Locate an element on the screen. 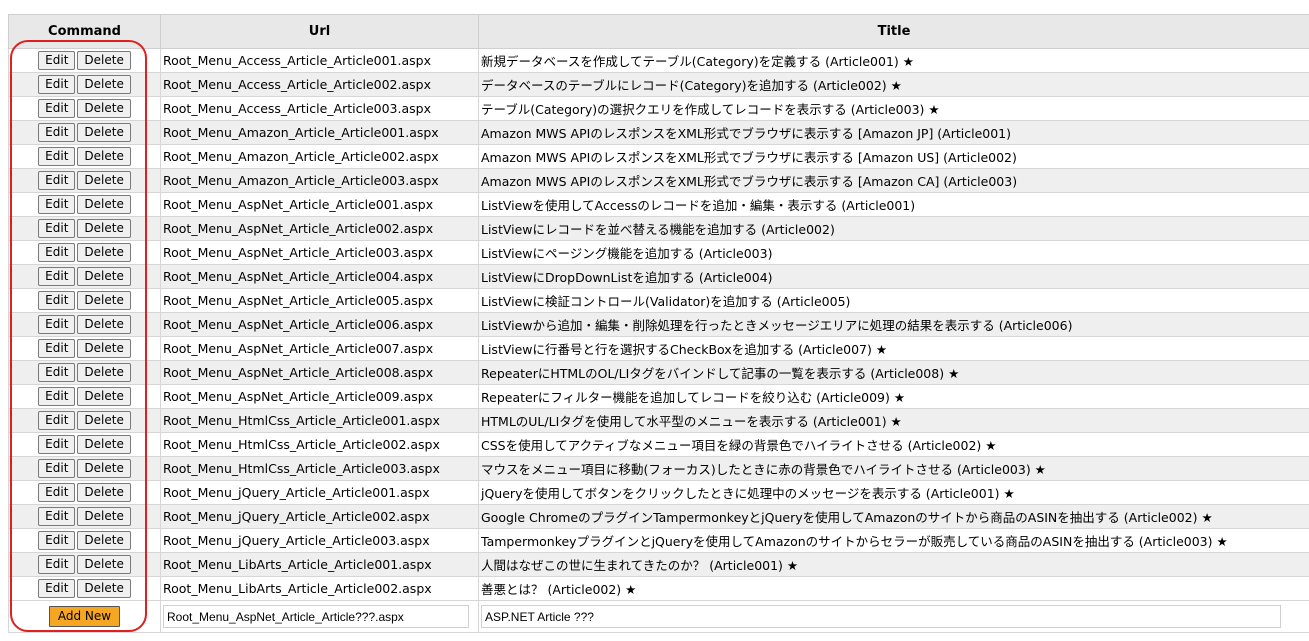 This screenshot has height=641, width=1309. new-url-input is located at coordinates (316, 616).